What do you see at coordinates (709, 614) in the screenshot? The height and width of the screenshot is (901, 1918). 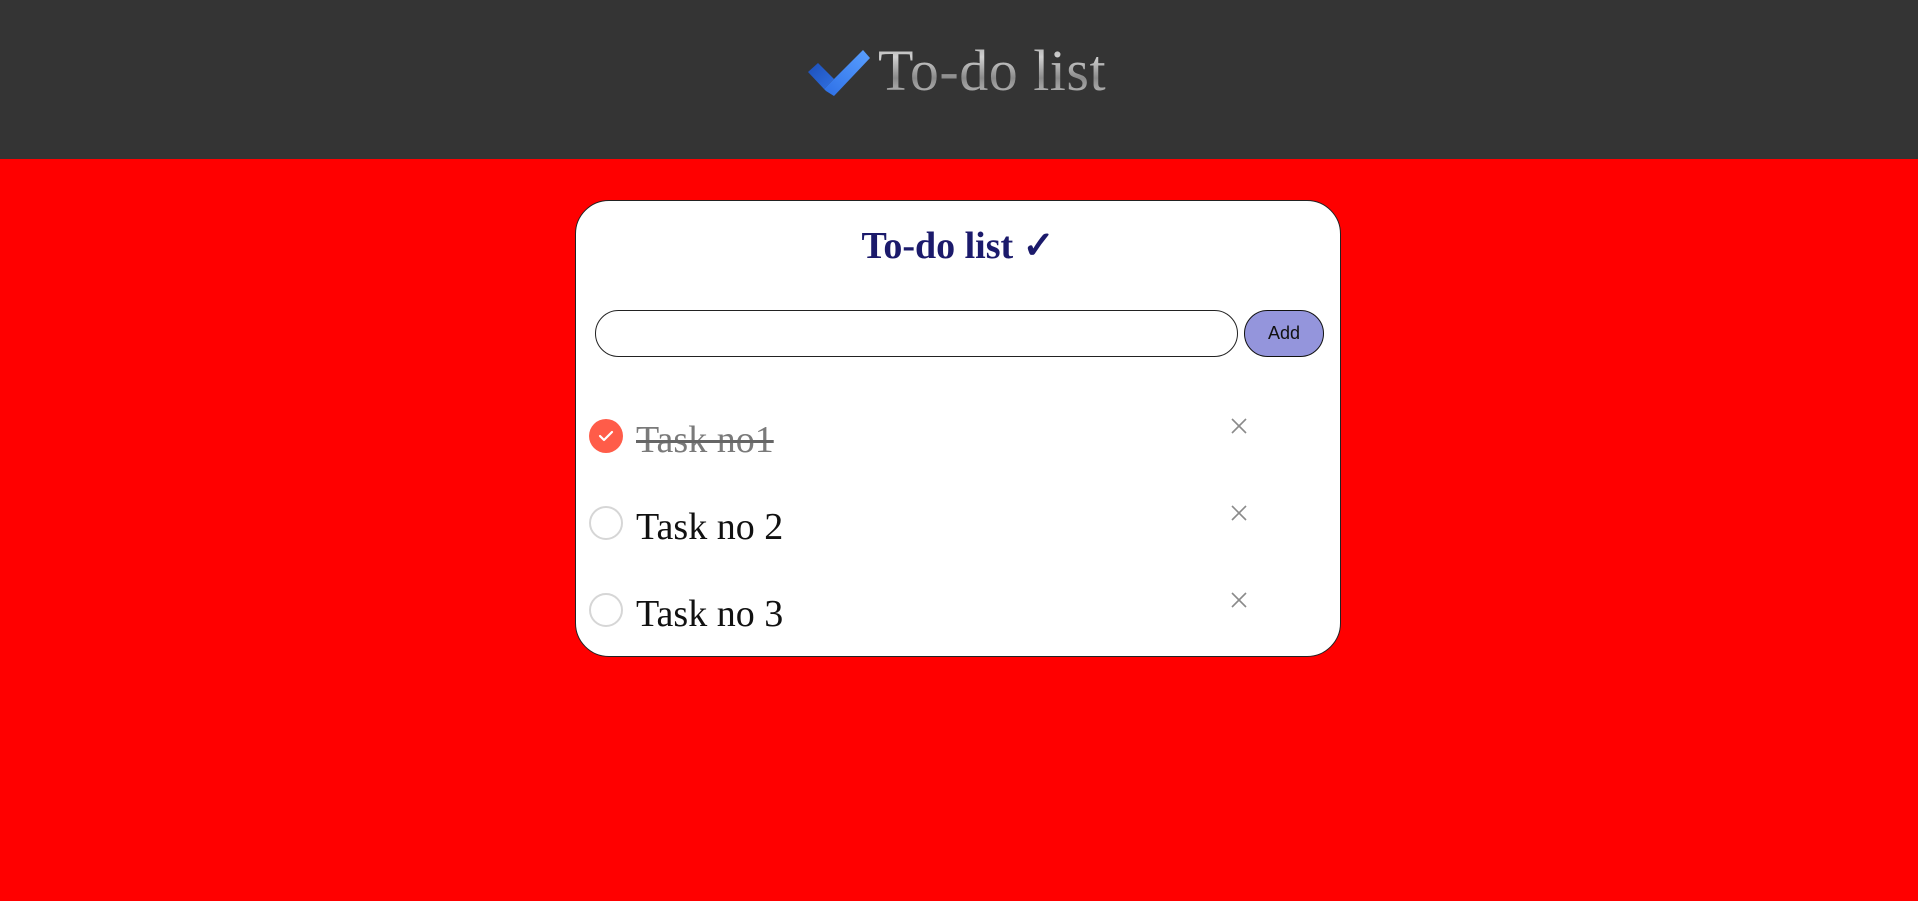 I see `task-label: Task no 3` at bounding box center [709, 614].